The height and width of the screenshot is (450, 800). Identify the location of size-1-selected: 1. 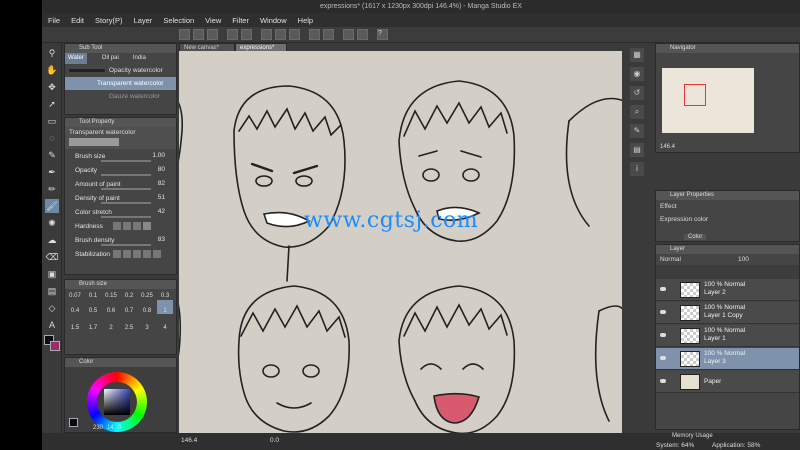
(165, 307).